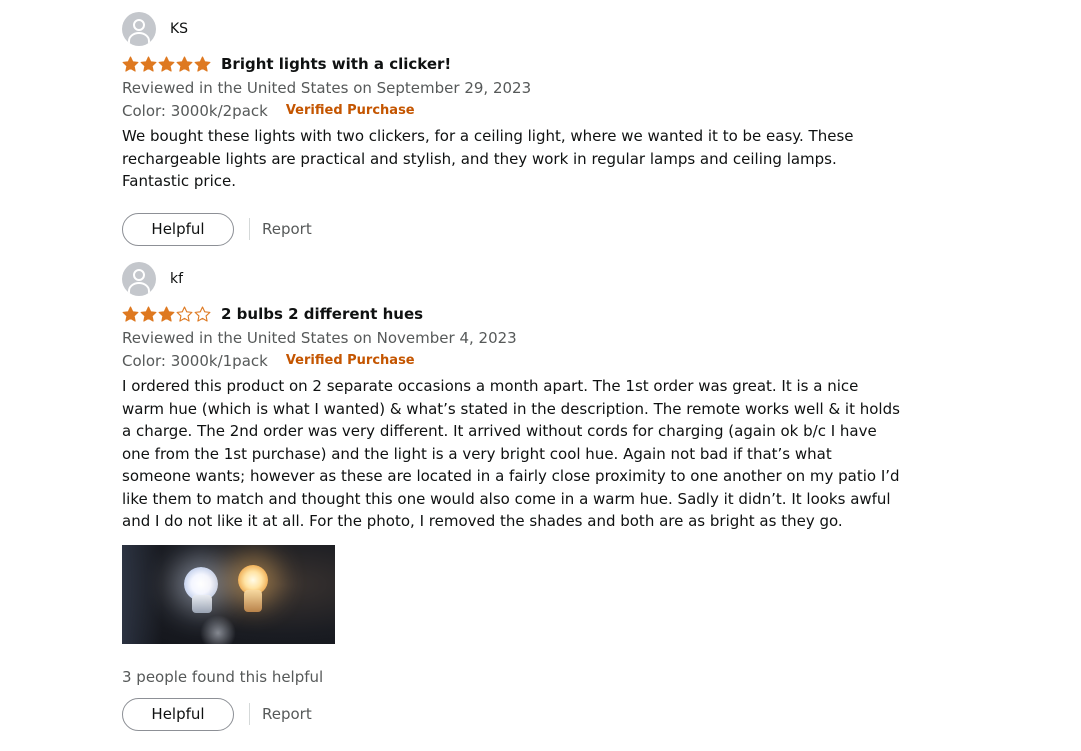 Image resolution: width=1081 pixels, height=751 pixels. Describe the element at coordinates (176, 279) in the screenshot. I see `reviewer-name: kf` at that location.